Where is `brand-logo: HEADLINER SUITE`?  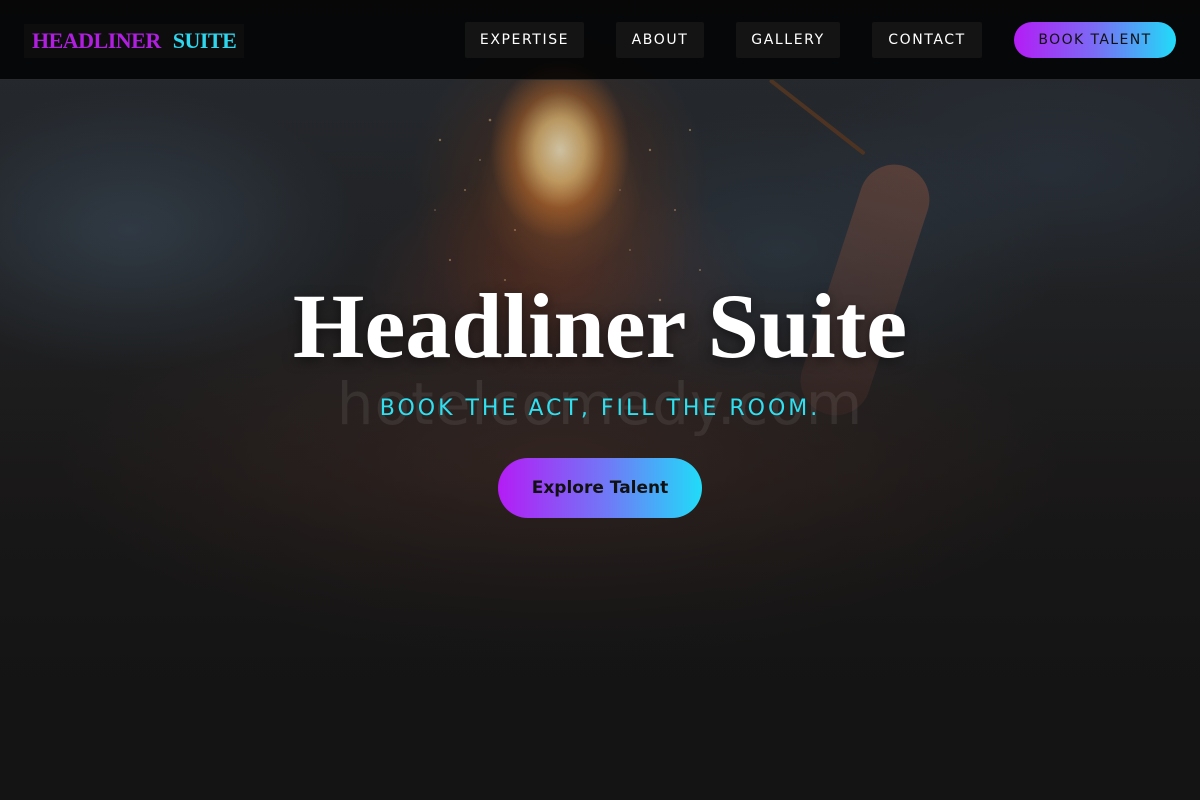
brand-logo: HEADLINER SUITE is located at coordinates (134, 41).